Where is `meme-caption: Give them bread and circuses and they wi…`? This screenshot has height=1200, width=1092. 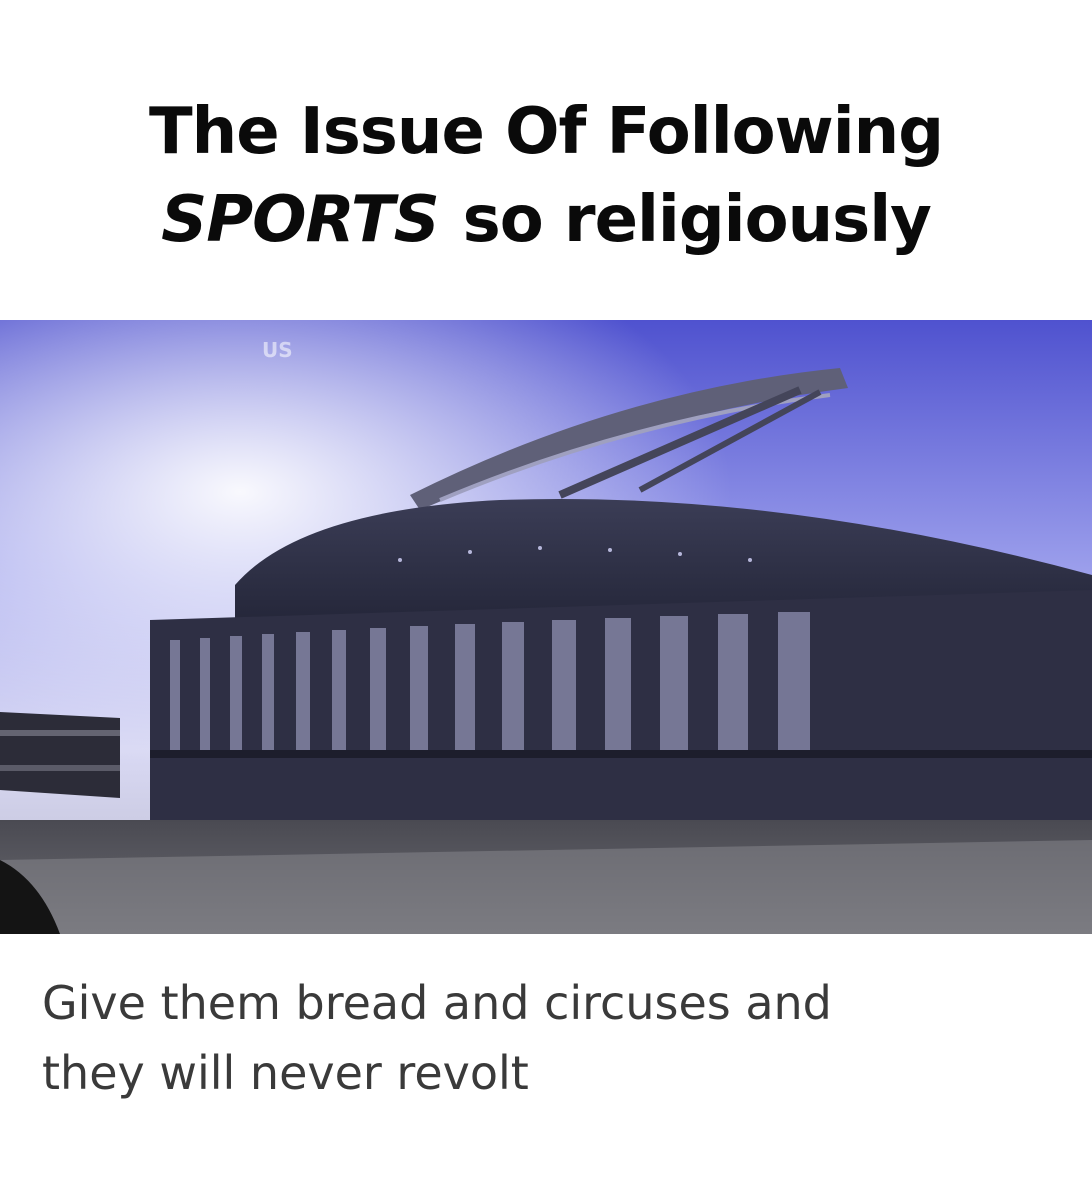 meme-caption: Give them bread and circuses and they wi… is located at coordinates (547, 1038).